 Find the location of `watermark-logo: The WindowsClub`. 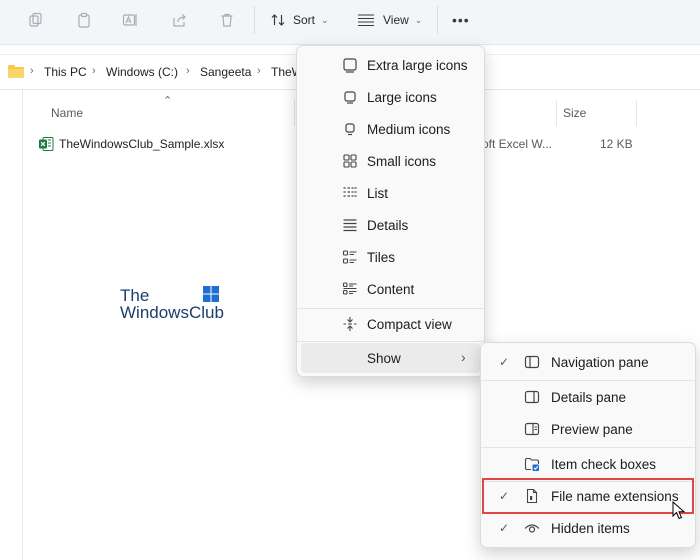

watermark-logo: The WindowsClub is located at coordinates (175, 306).